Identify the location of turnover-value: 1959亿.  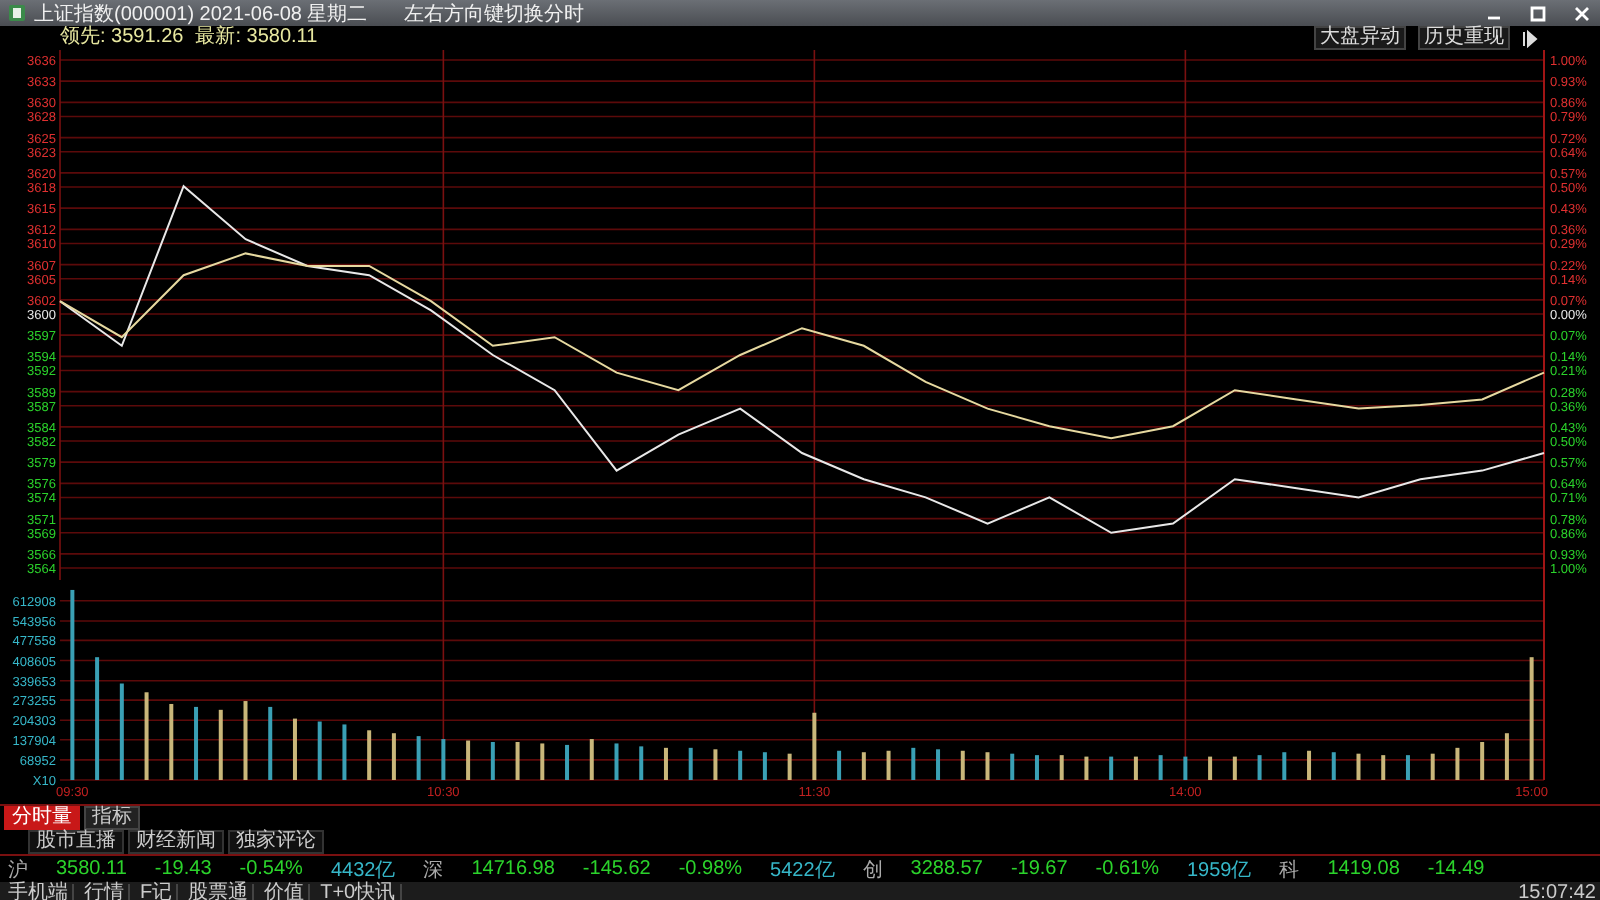
(1219, 870).